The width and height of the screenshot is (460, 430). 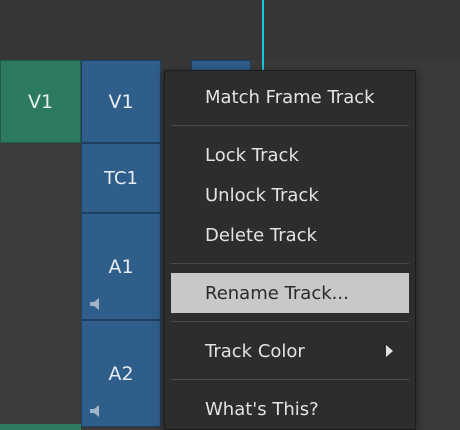 What do you see at coordinates (40, 427) in the screenshot?
I see `source-track-bottom` at bounding box center [40, 427].